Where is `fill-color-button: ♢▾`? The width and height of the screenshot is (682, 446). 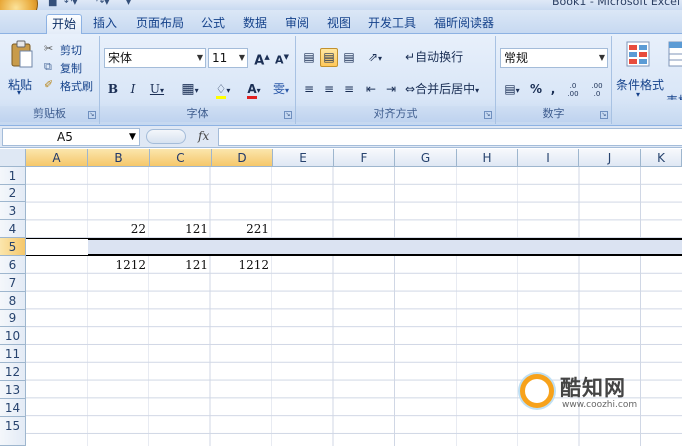 fill-color-button: ♢▾ is located at coordinates (223, 89).